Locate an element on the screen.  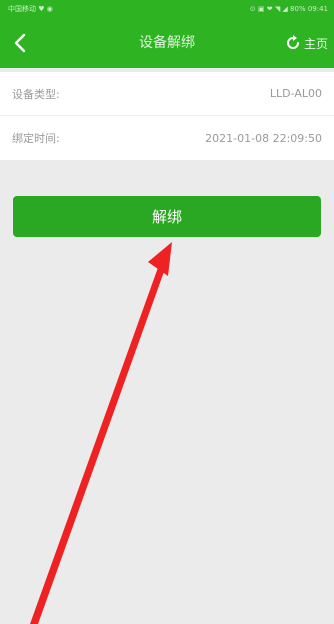
top-navigation-bar: 设备解绑 主页 is located at coordinates (167, 43).